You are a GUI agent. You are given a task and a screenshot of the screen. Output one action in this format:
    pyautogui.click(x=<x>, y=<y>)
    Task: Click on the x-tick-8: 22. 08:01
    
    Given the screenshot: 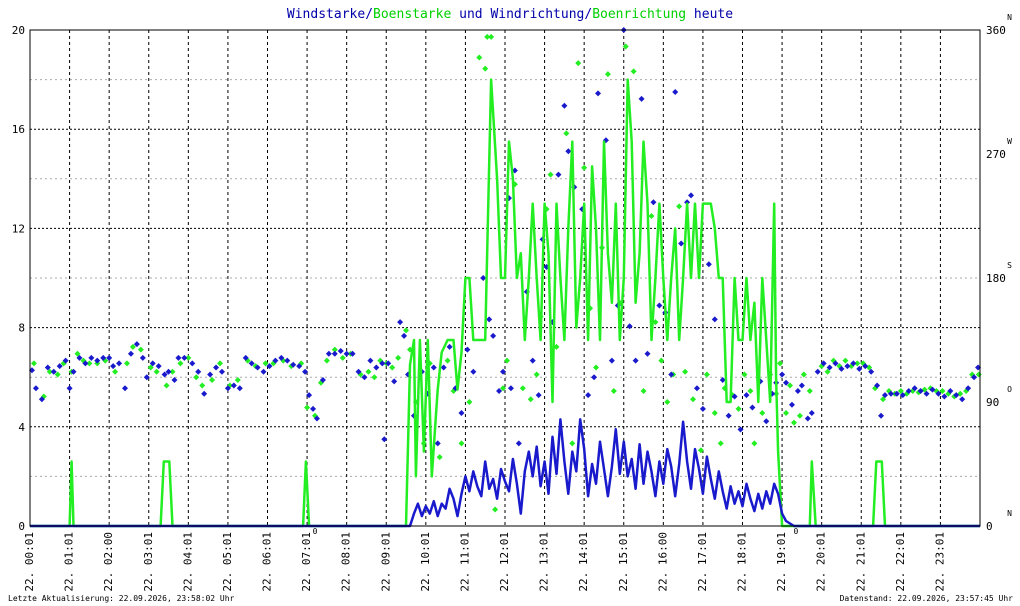 What is the action you would take?
    pyautogui.click(x=346, y=562)
    